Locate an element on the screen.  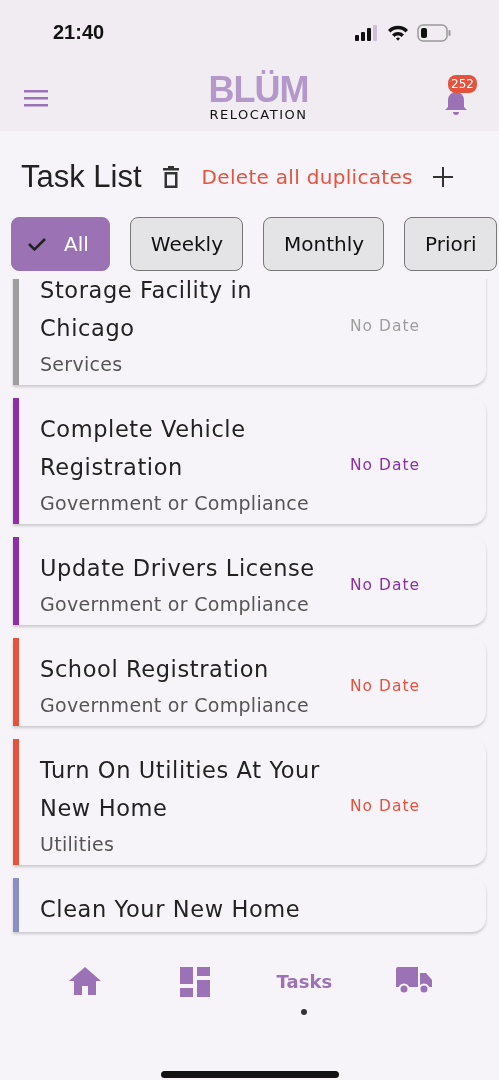
task-title: Storage Facility in Chicago is located at coordinates (147, 311).